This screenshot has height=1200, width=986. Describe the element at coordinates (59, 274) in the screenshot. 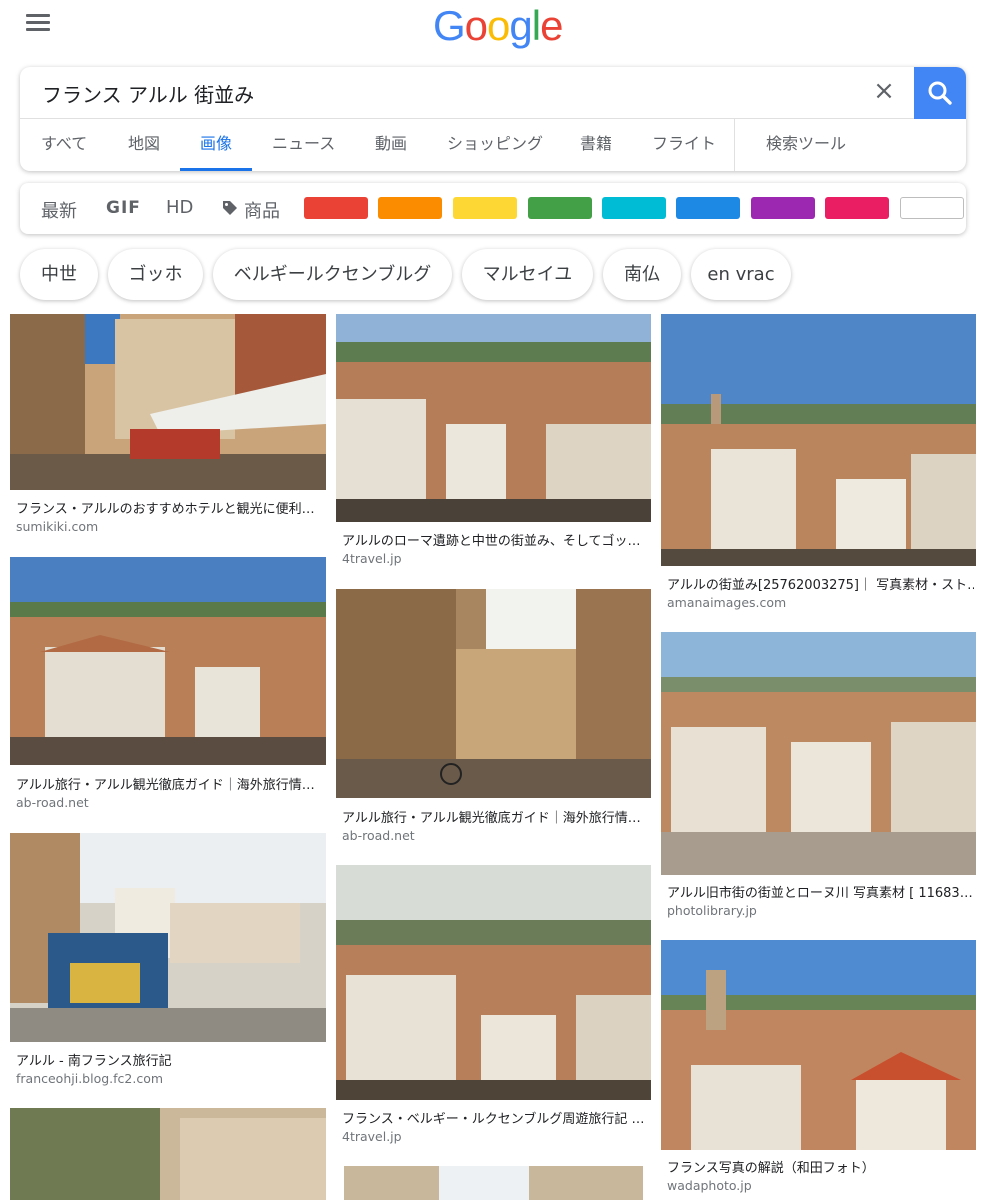

I see `chip-medieval: 中世` at that location.